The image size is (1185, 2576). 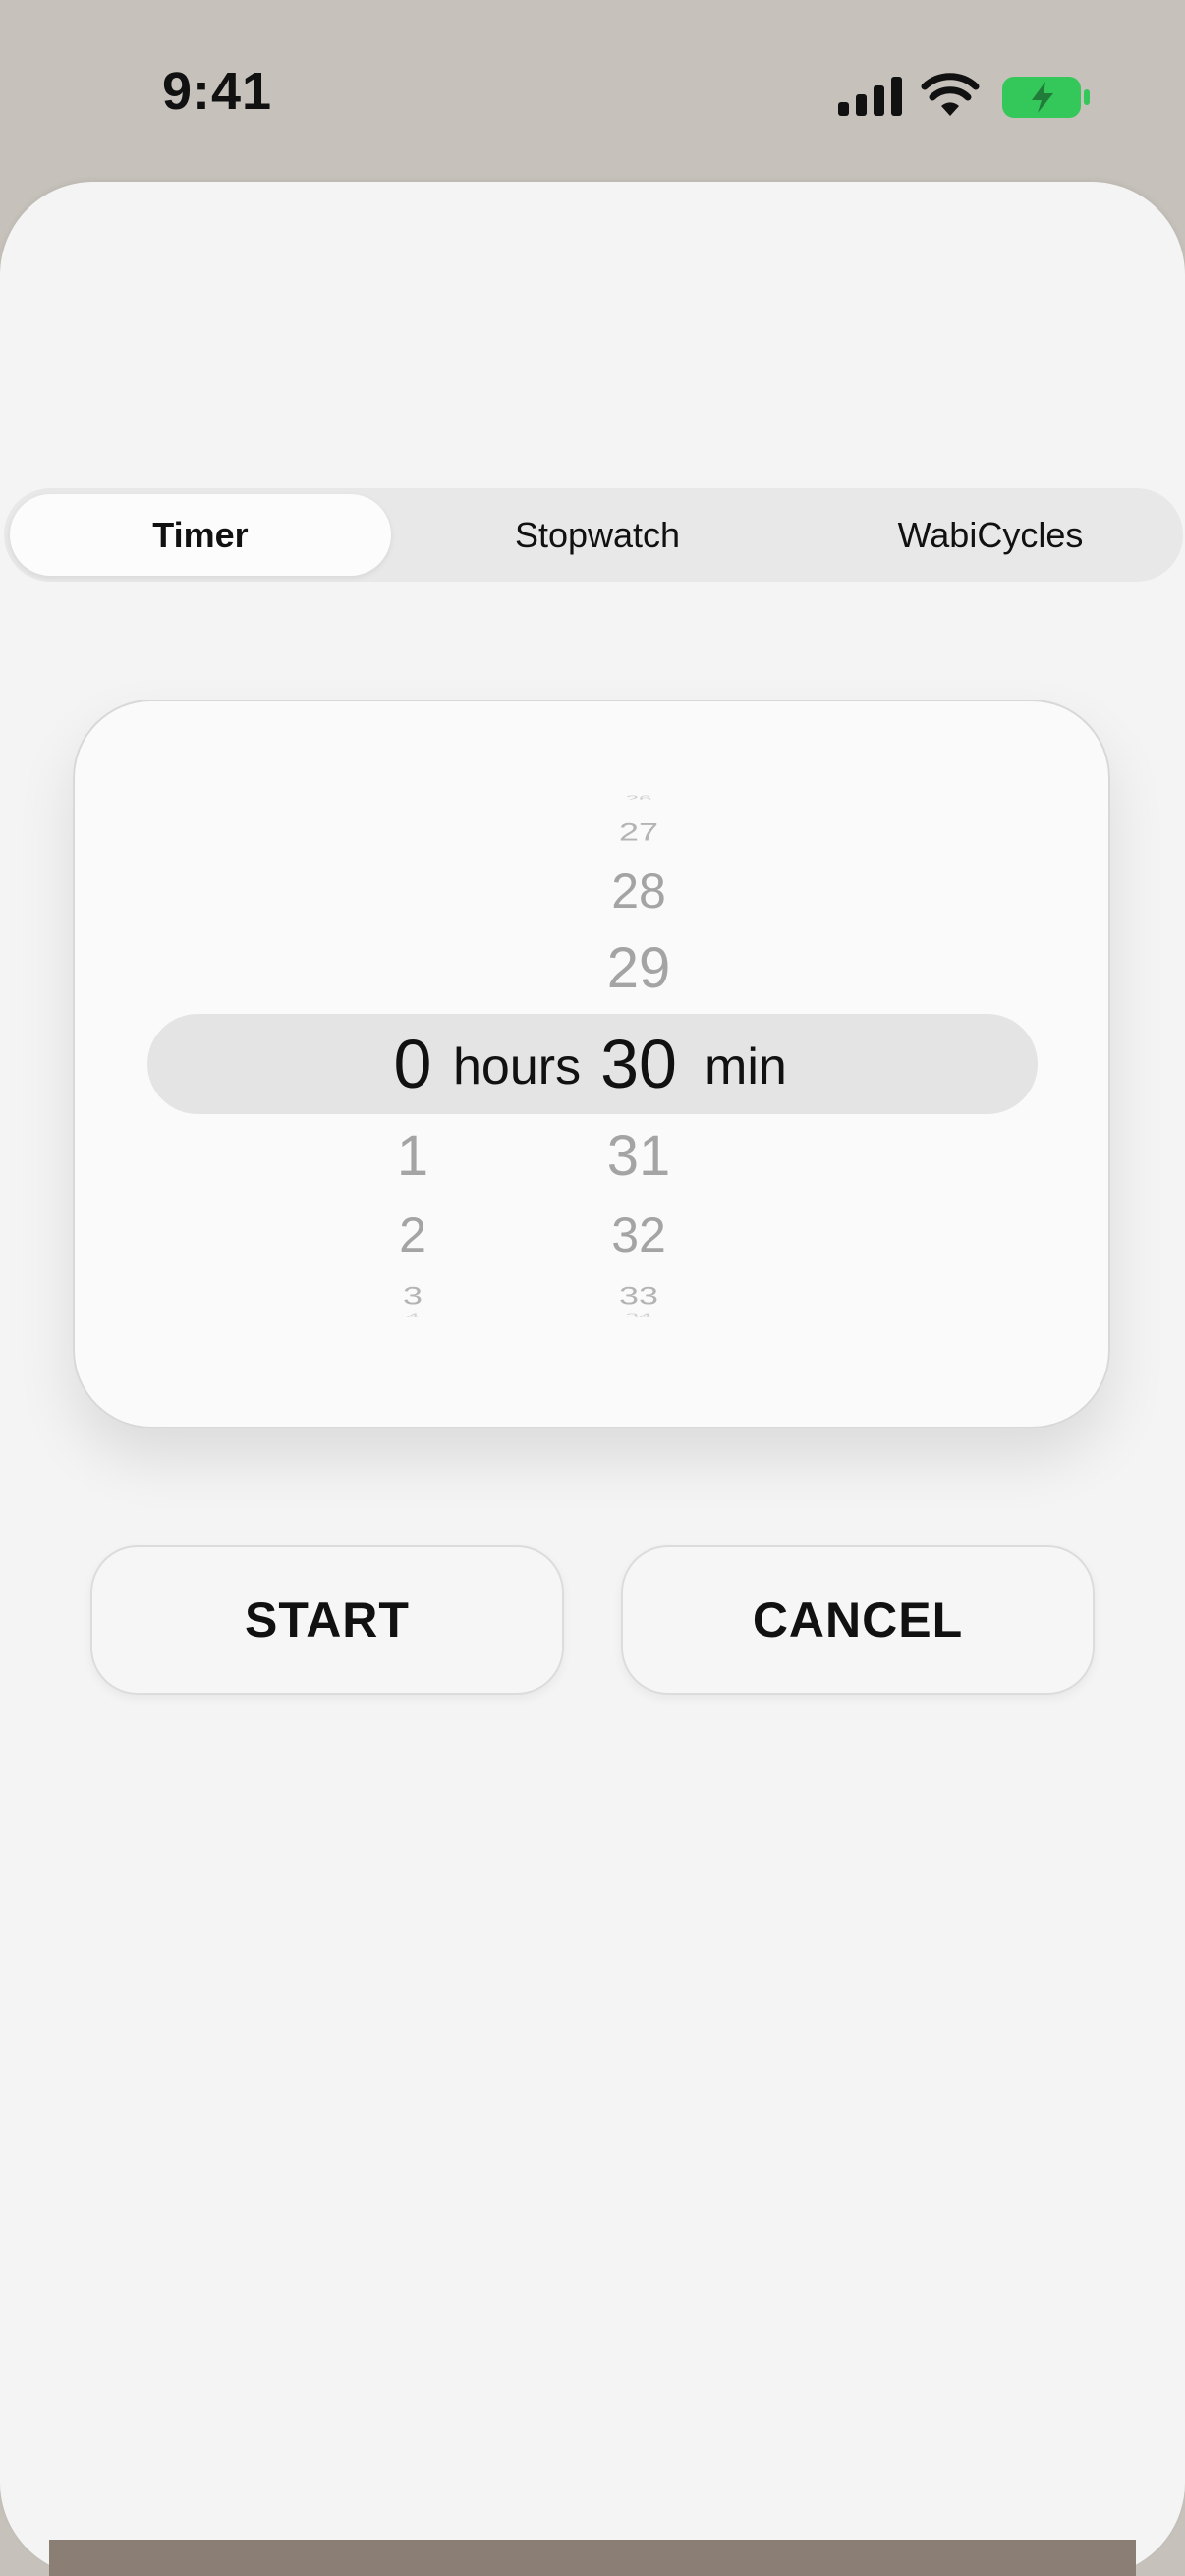 I want to click on tab-timer: Timer, so click(x=200, y=535).